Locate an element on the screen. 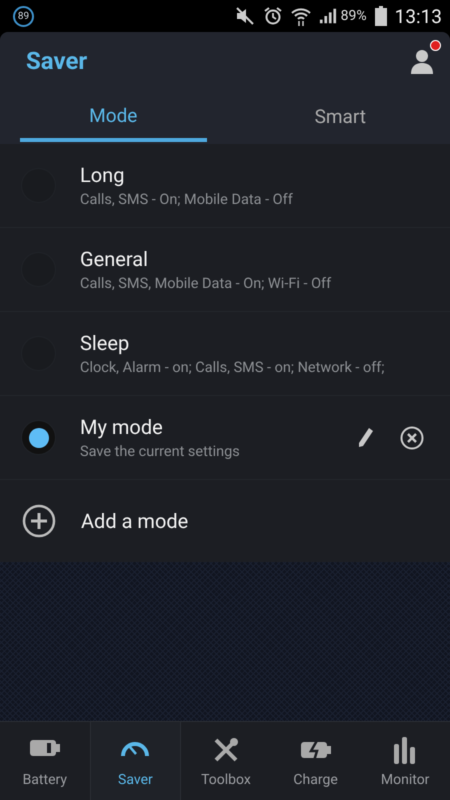 Image resolution: width=450 pixels, height=800 pixels. mode-description: Clock, Alarm - on; Calls, SMS - on; Network - off; is located at coordinates (233, 367).